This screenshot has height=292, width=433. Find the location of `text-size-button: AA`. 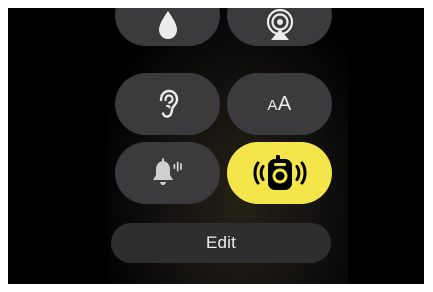

text-size-button: AA is located at coordinates (279, 104).